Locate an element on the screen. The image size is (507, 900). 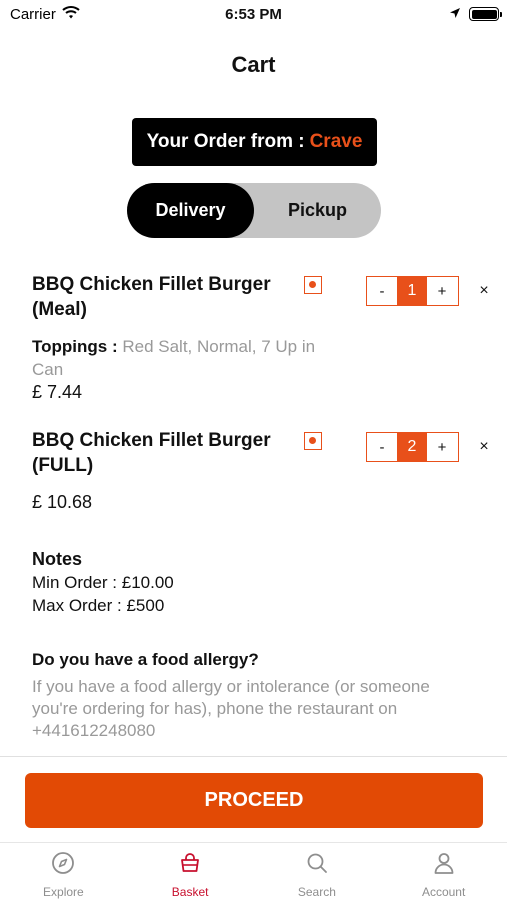
min-order-text: Min Order : £10.00 is located at coordinates (103, 582).